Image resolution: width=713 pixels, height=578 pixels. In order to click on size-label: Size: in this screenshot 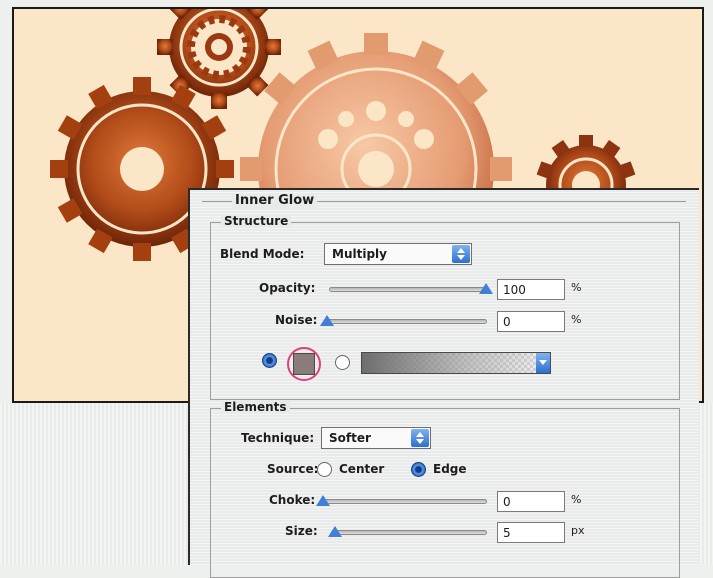, I will do `click(301, 531)`.